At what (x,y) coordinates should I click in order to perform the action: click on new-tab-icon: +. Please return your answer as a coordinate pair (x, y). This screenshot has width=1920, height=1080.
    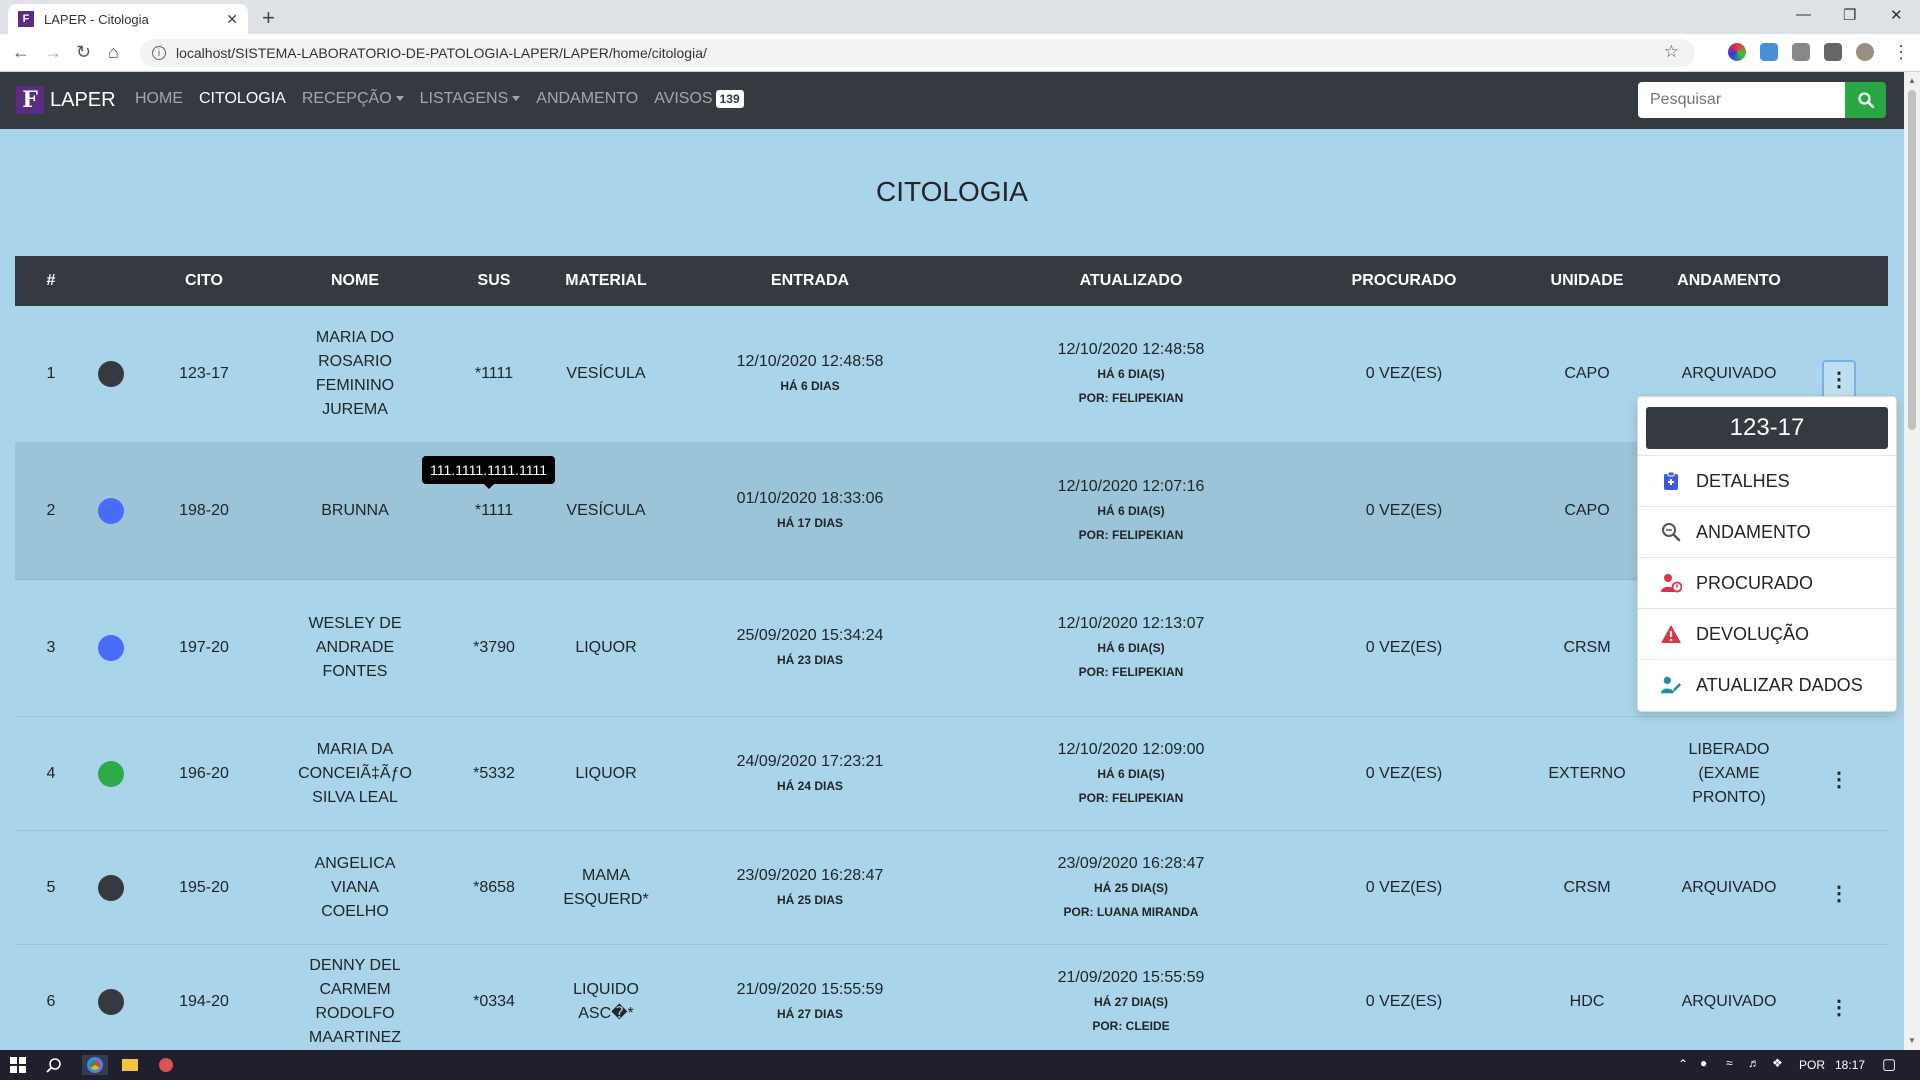
    Looking at the image, I should click on (268, 18).